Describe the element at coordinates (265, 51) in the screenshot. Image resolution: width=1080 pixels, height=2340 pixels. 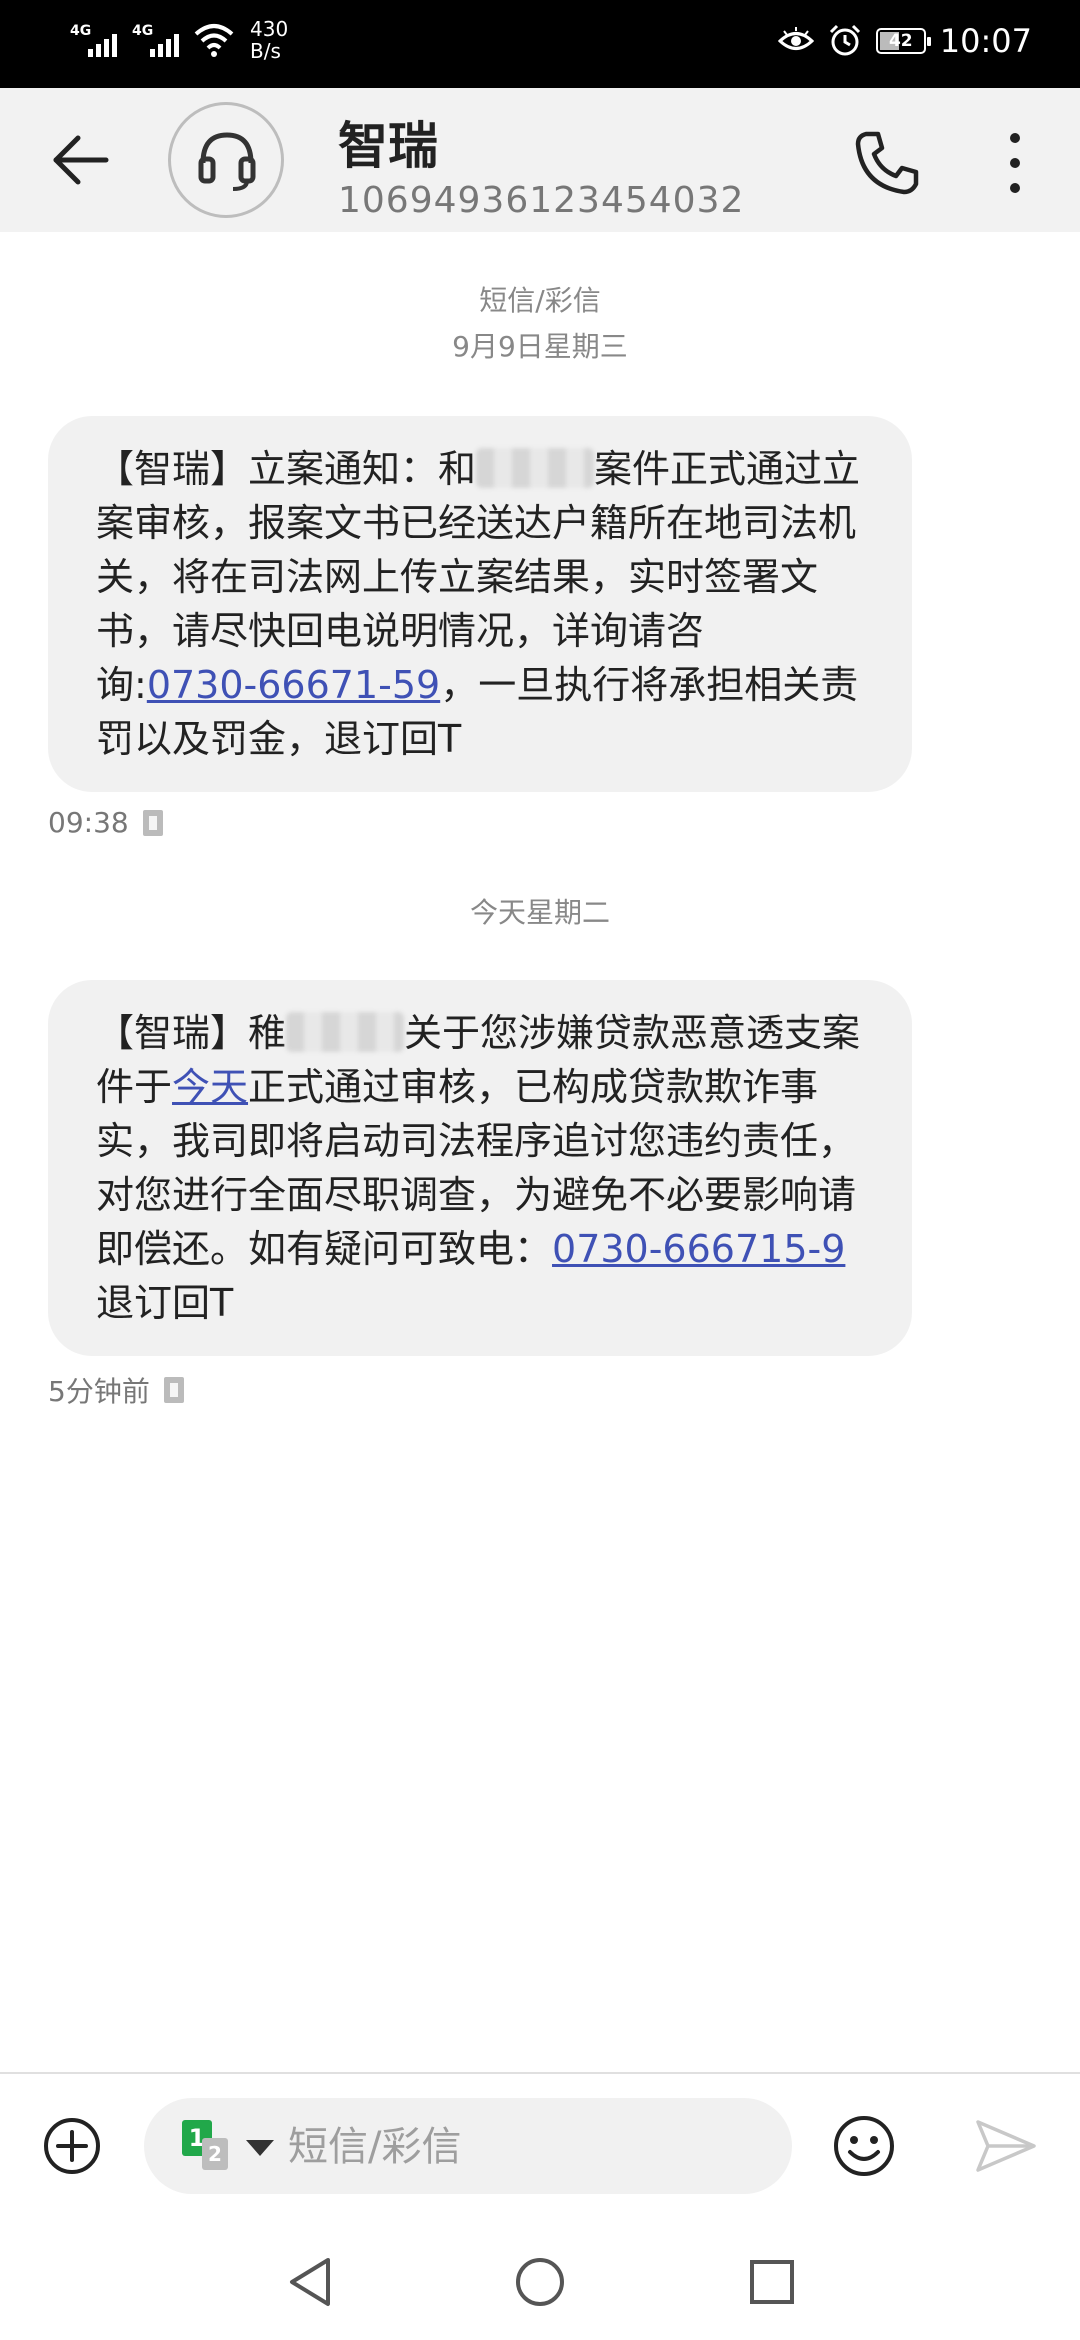
I see `network-speed-unit: B/s` at that location.